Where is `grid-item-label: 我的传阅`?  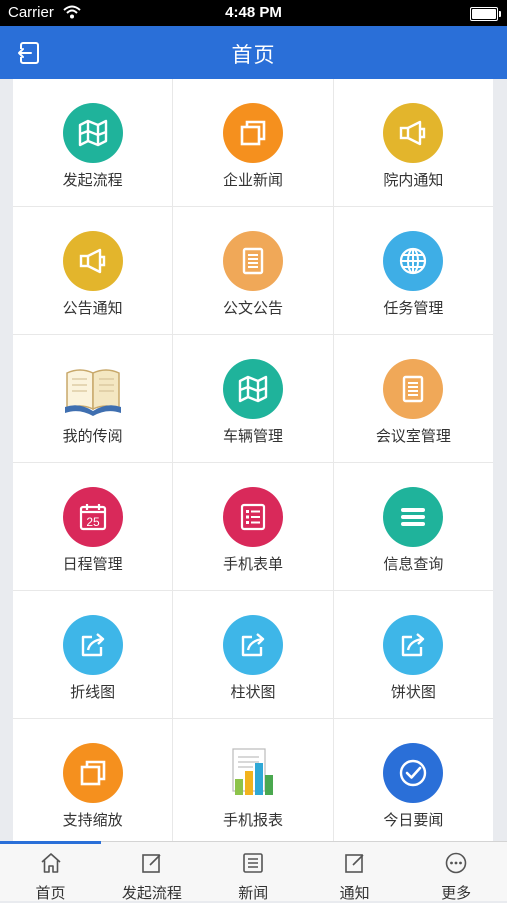 grid-item-label: 我的传阅 is located at coordinates (92, 436).